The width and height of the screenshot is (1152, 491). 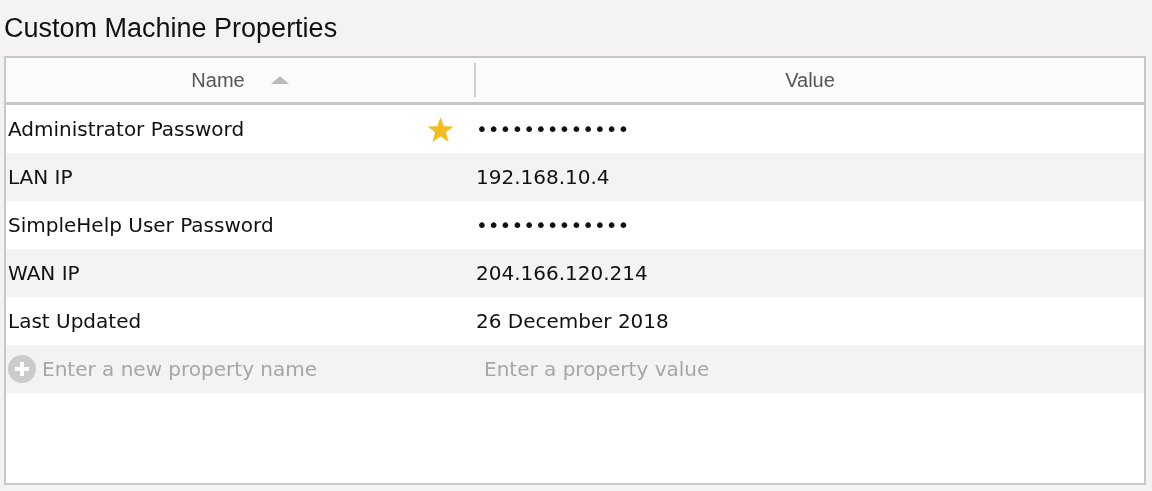 What do you see at coordinates (126, 129) in the screenshot?
I see `property-name: Administrator Password` at bounding box center [126, 129].